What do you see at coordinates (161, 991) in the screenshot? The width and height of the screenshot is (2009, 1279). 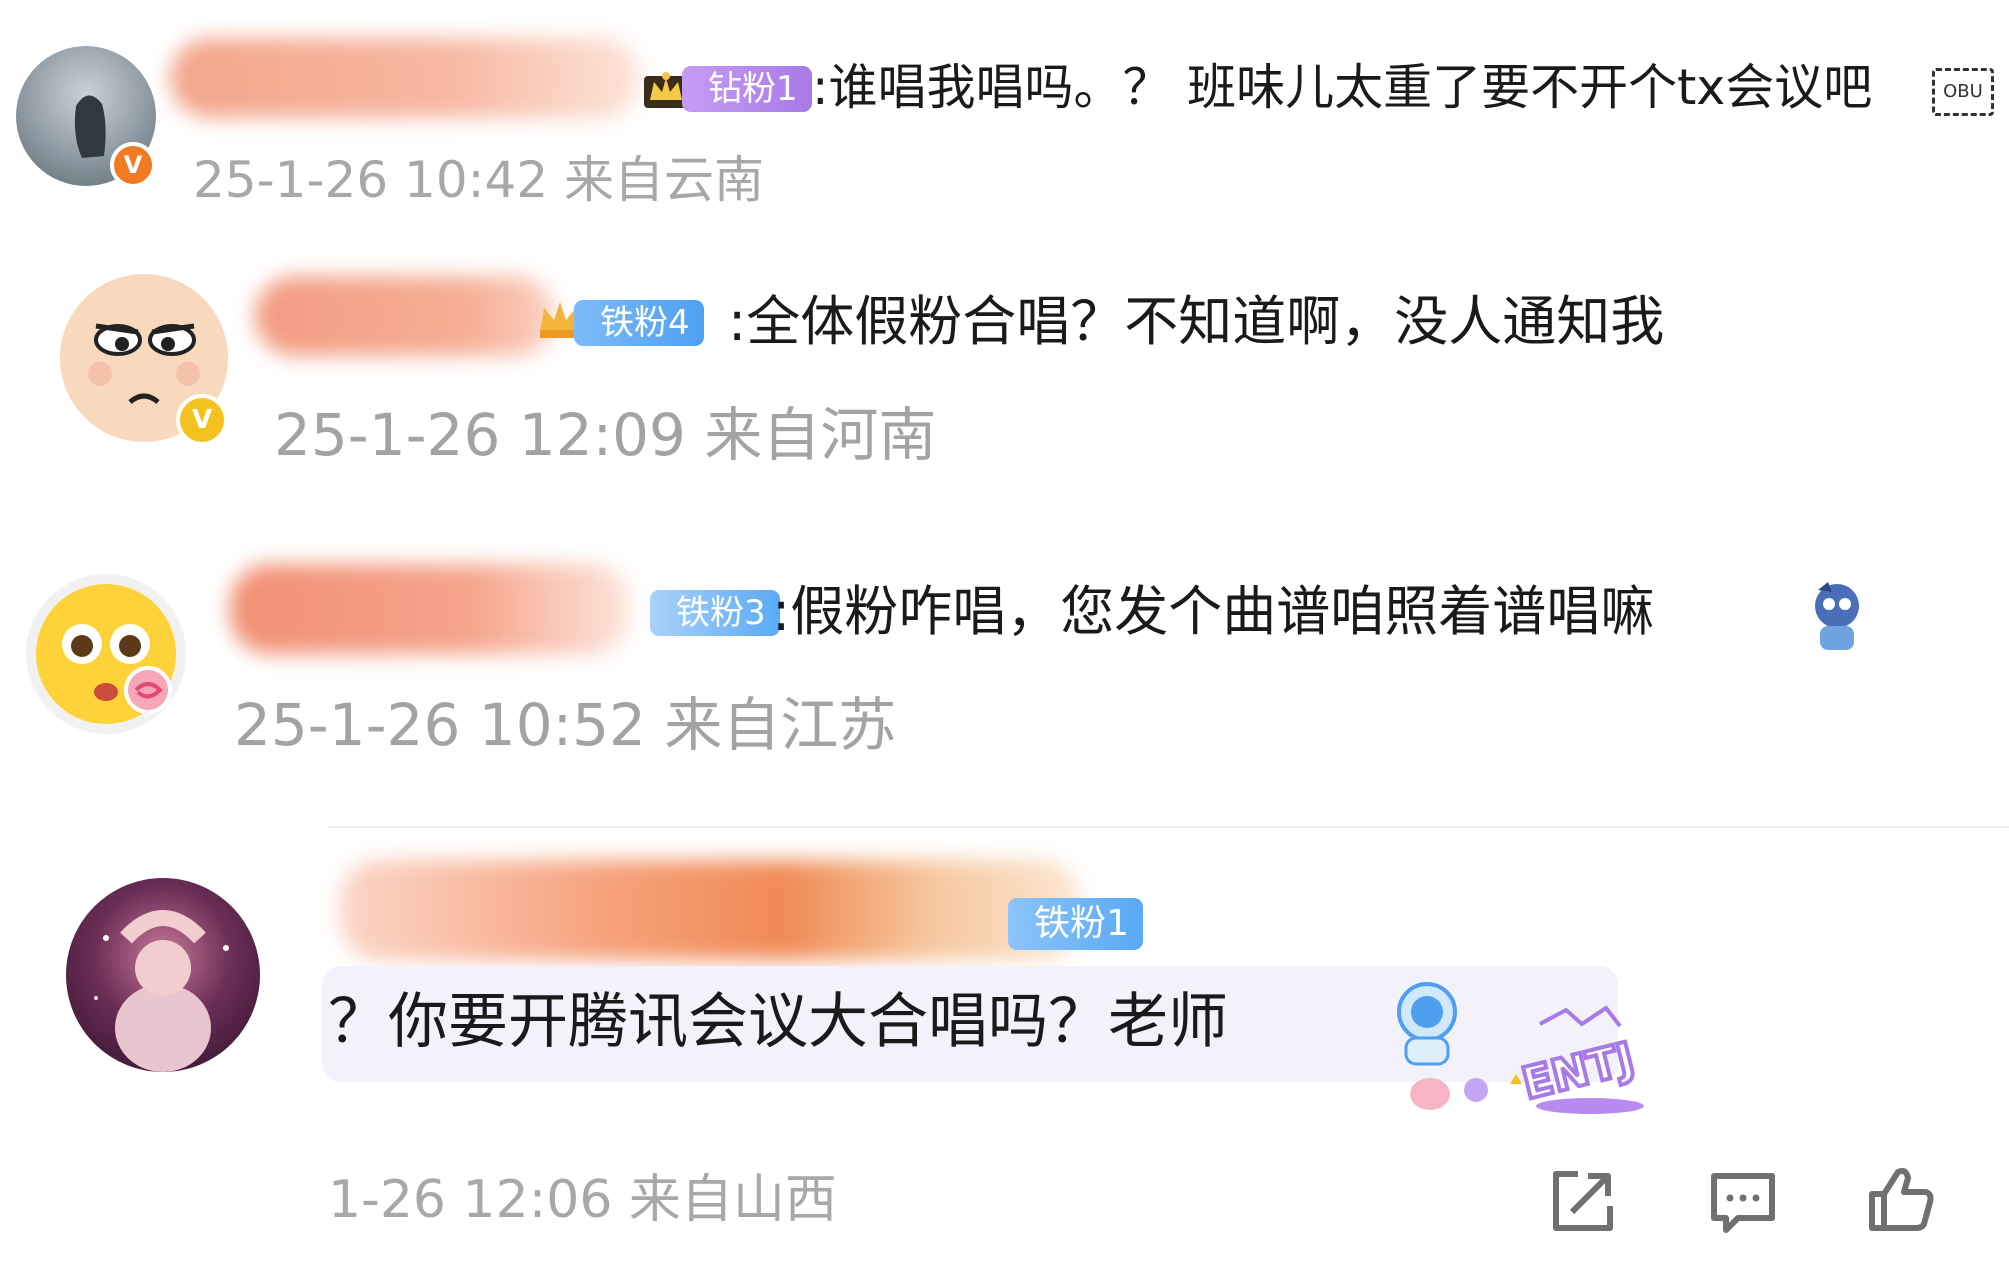 I see `person-heart-hands-icon` at bounding box center [161, 991].